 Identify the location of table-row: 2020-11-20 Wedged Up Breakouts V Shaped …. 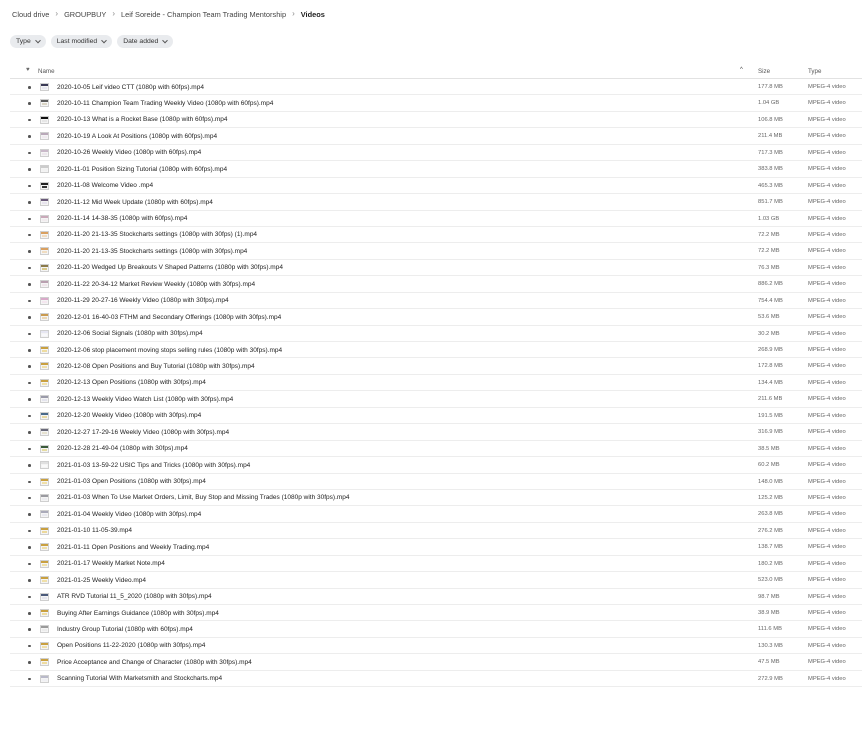
(436, 268).